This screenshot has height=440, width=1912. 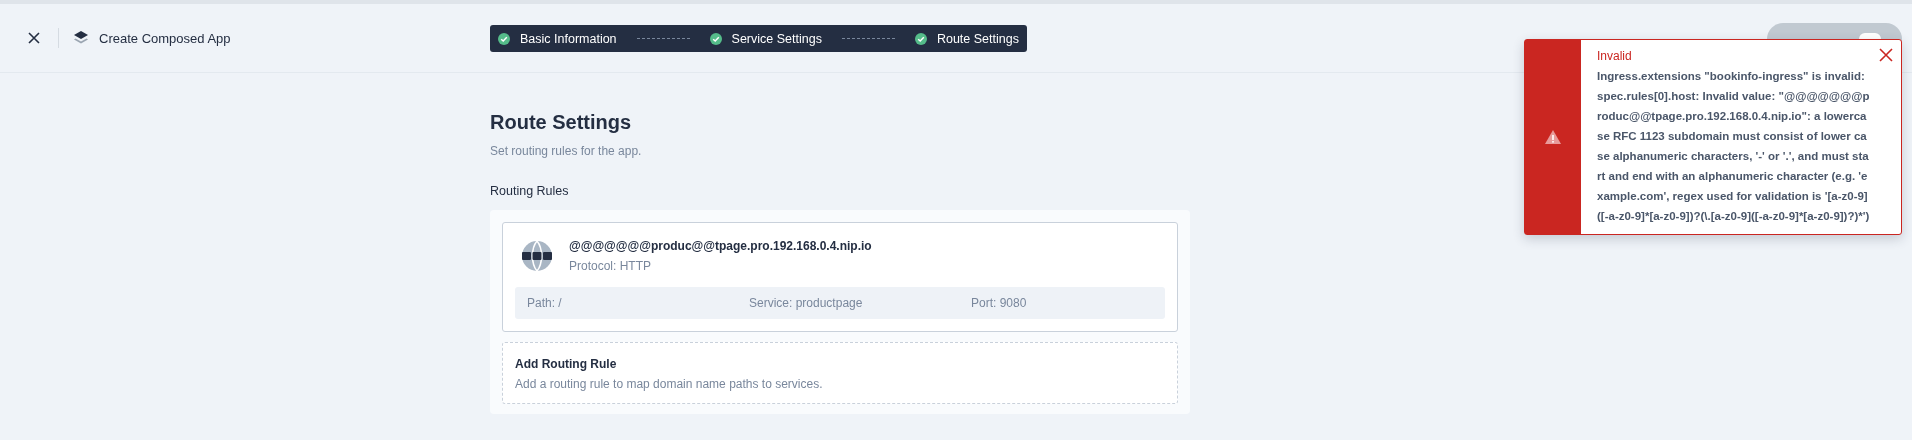 I want to click on service-text: Service: productpage, so click(x=806, y=303).